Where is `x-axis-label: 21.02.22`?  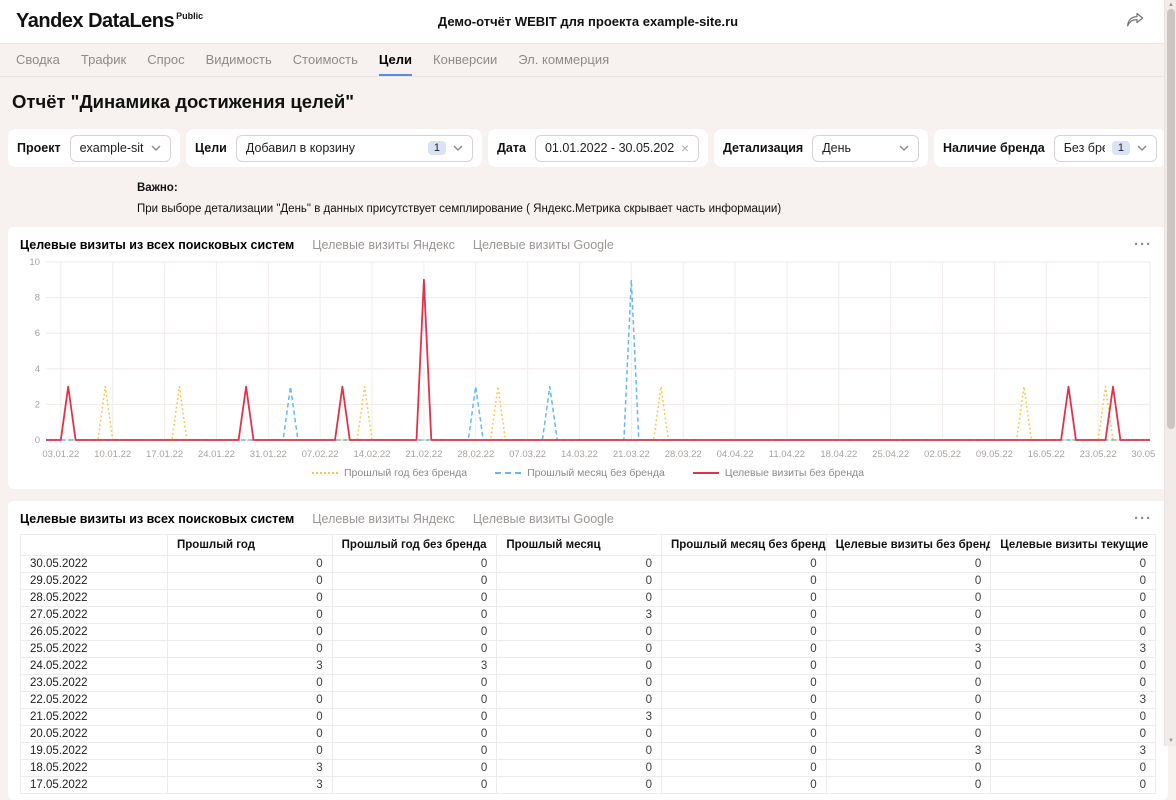 x-axis-label: 21.02.22 is located at coordinates (423, 454).